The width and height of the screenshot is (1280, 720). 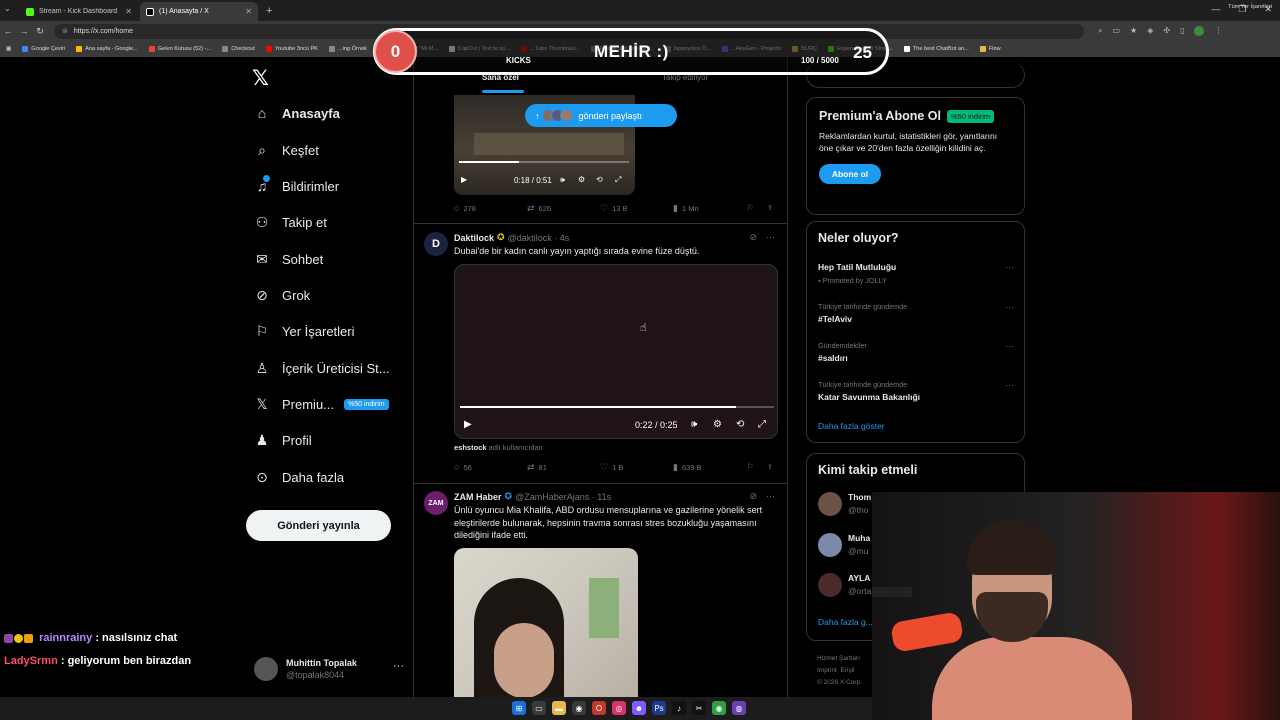 I want to click on like-button: ♡ 13 B, so click(x=614, y=208).